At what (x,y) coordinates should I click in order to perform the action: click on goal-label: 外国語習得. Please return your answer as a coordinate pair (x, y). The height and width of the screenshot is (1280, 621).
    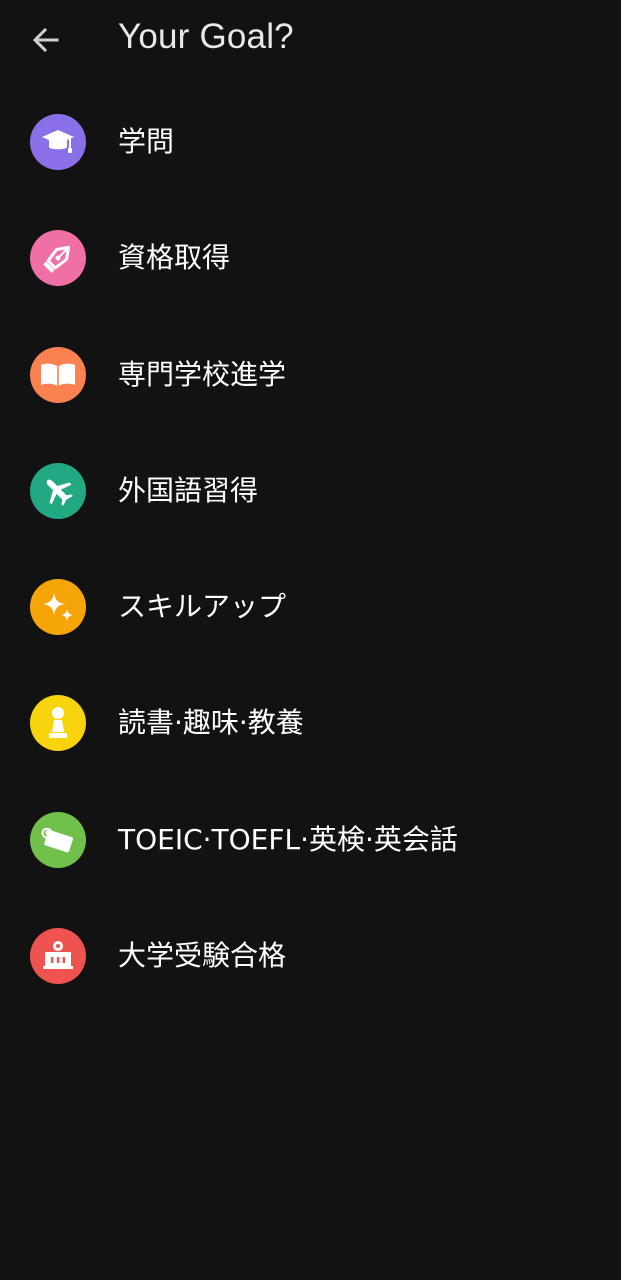
    Looking at the image, I should click on (188, 490).